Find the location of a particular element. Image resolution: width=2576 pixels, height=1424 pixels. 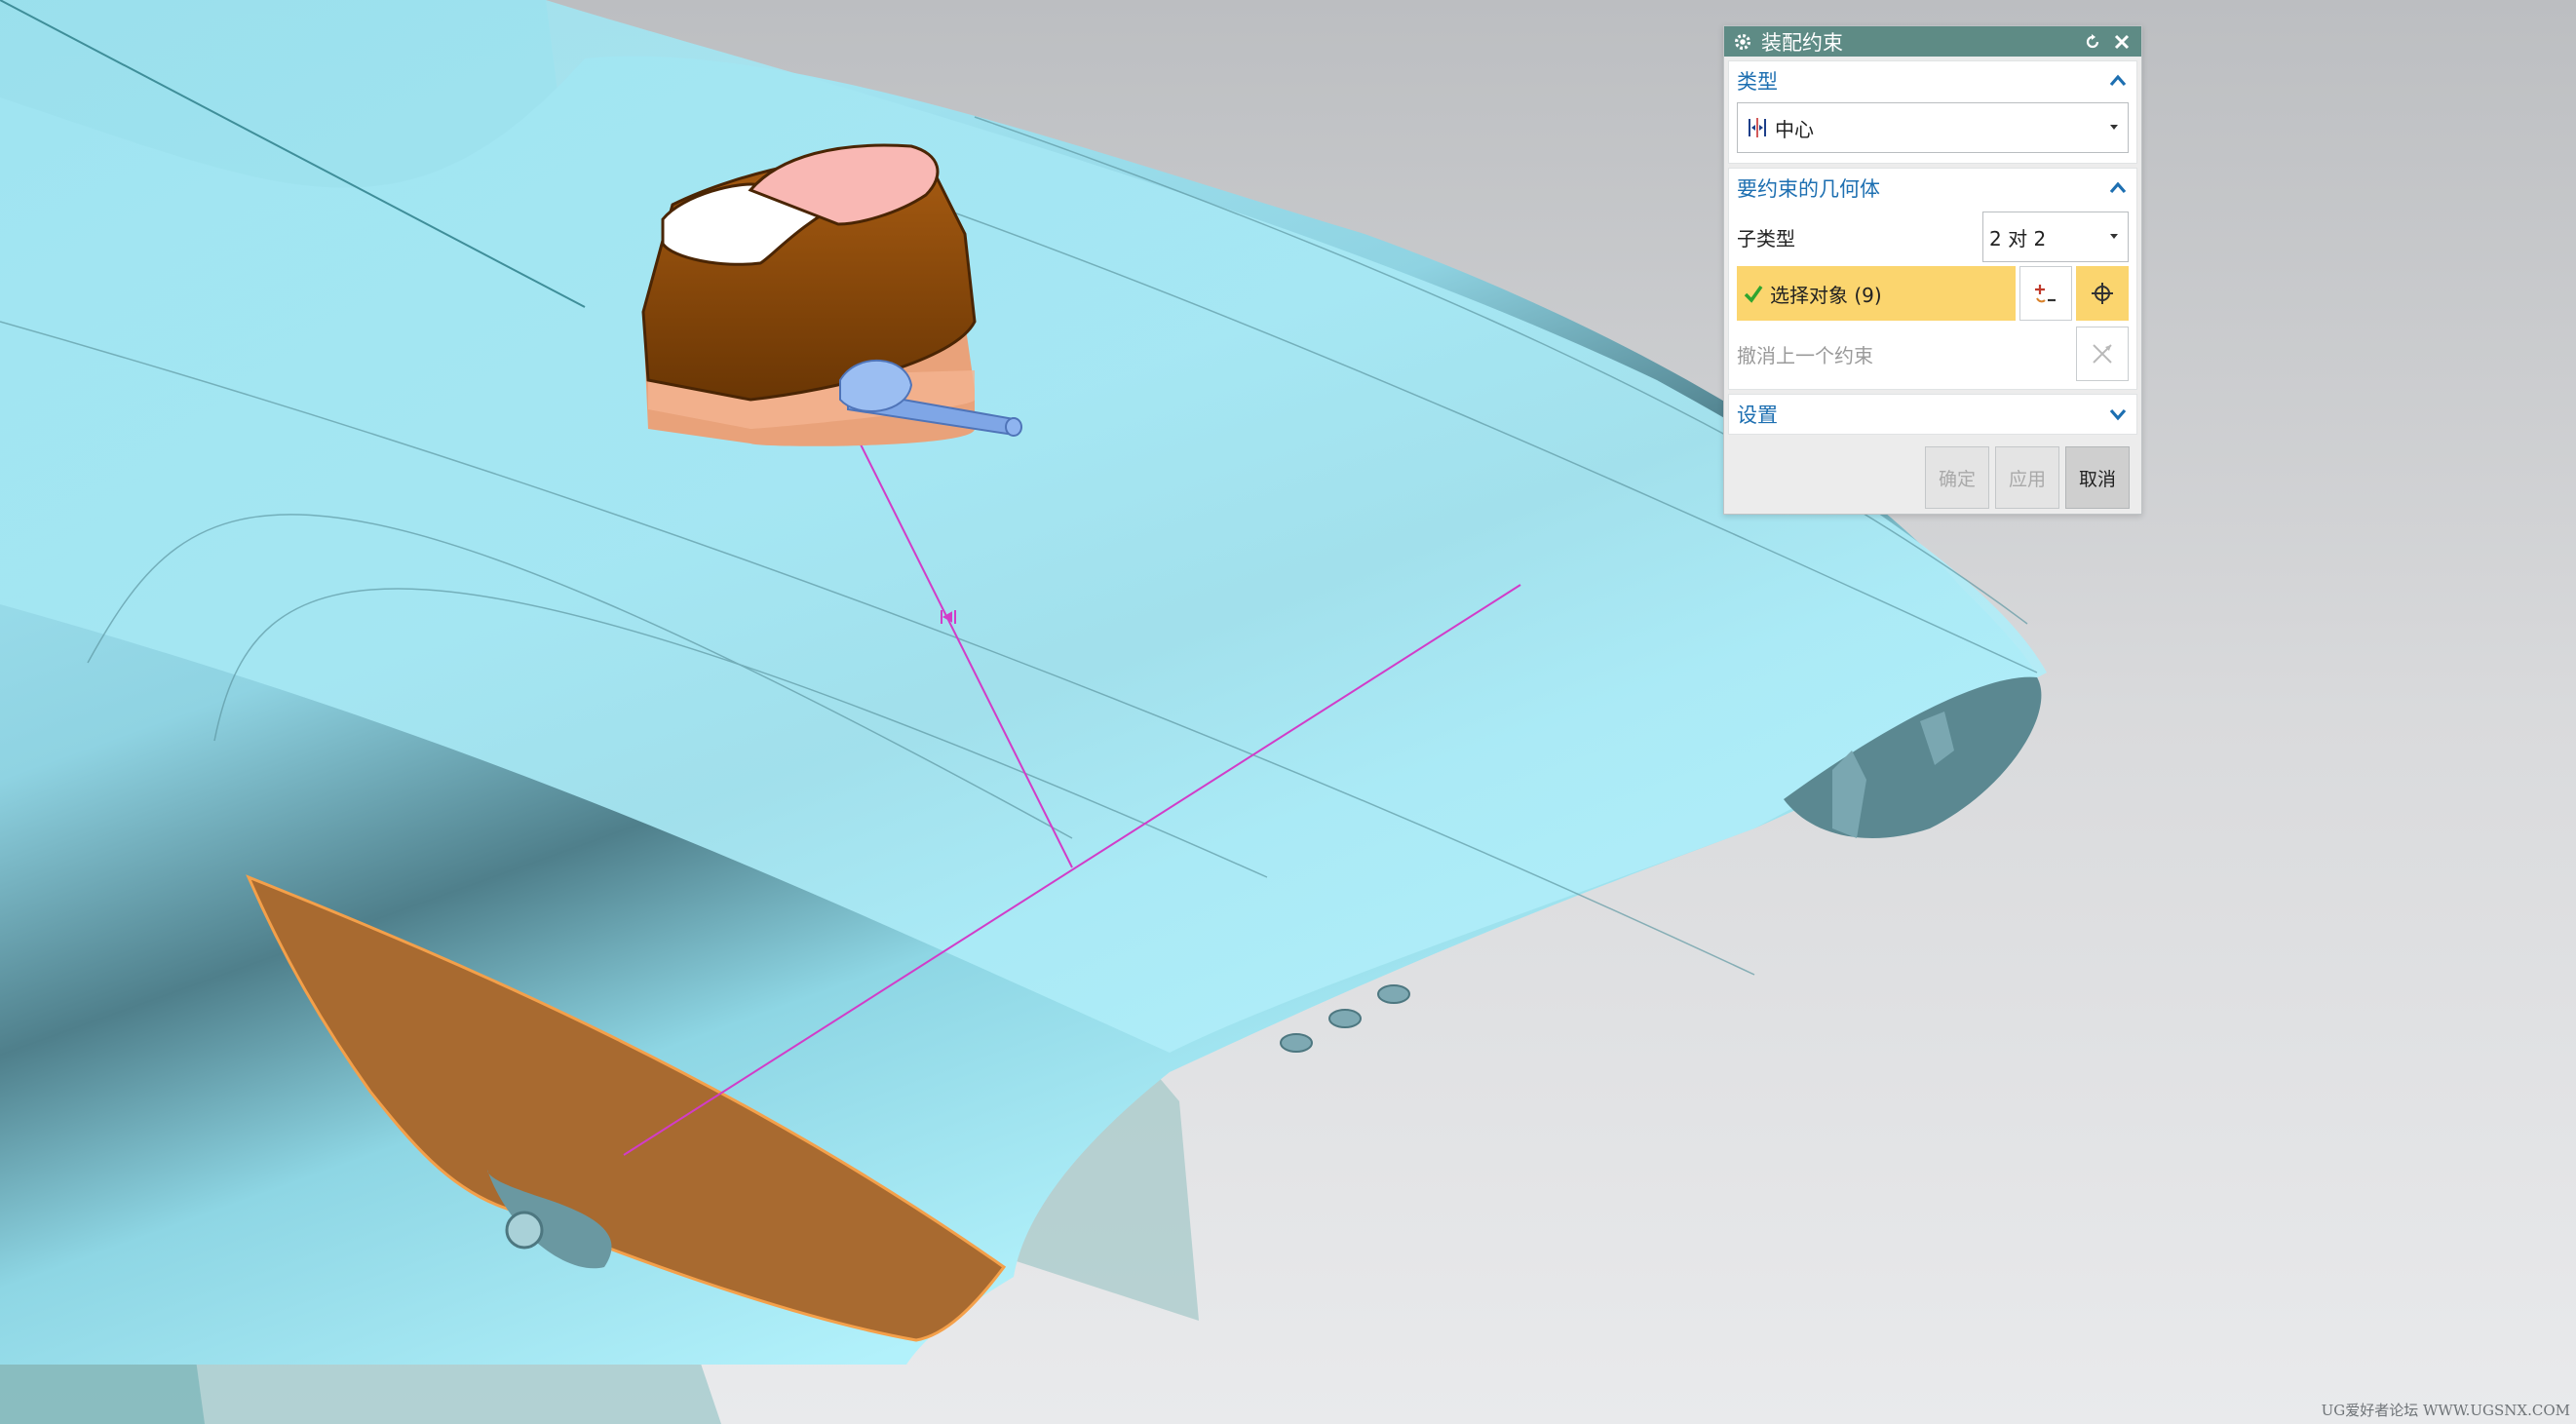

close-icon is located at coordinates (2122, 41).